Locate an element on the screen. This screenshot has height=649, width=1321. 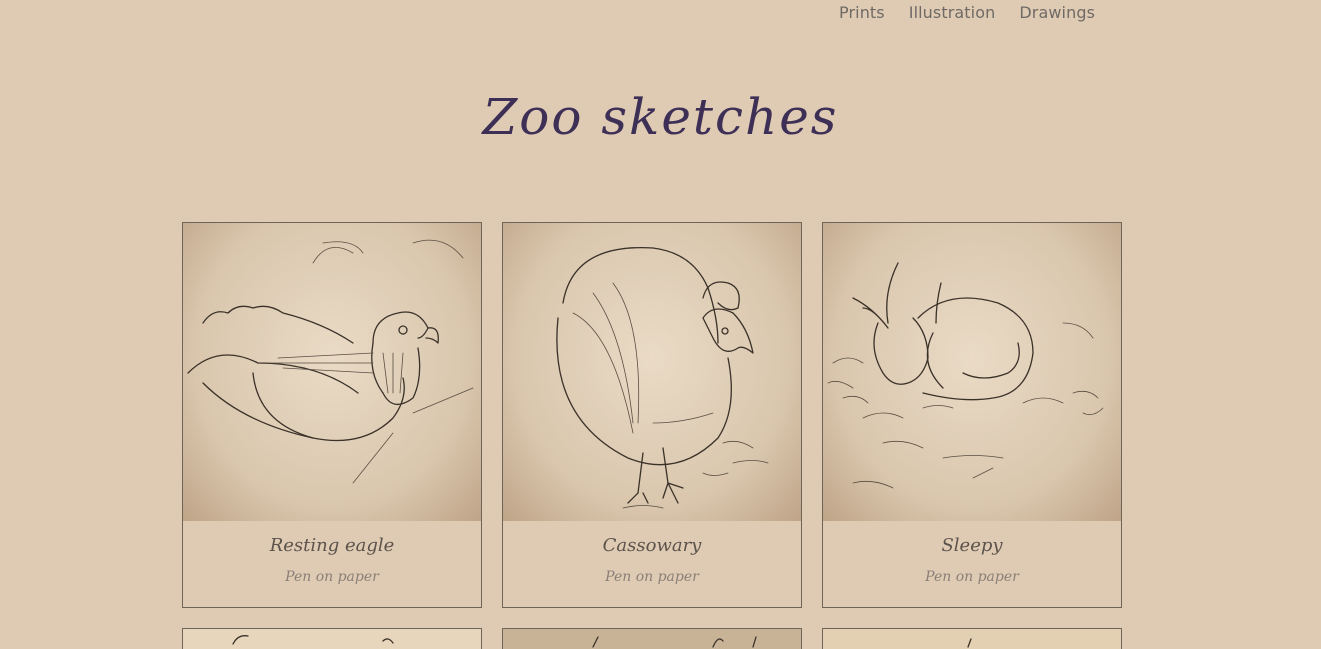
sketch-image-resting-eagle is located at coordinates (332, 372).